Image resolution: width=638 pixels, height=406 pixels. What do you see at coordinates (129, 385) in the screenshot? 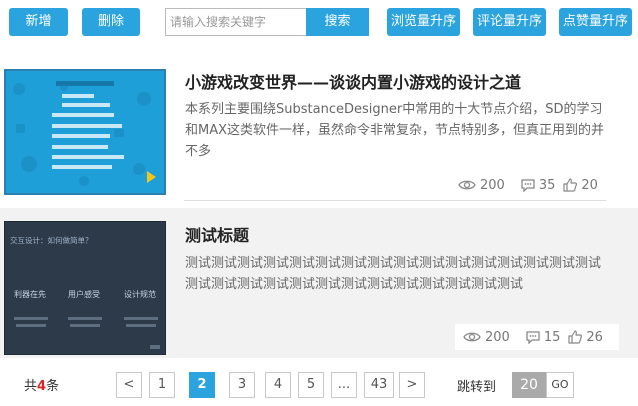
I see `prev-page-button: <` at bounding box center [129, 385].